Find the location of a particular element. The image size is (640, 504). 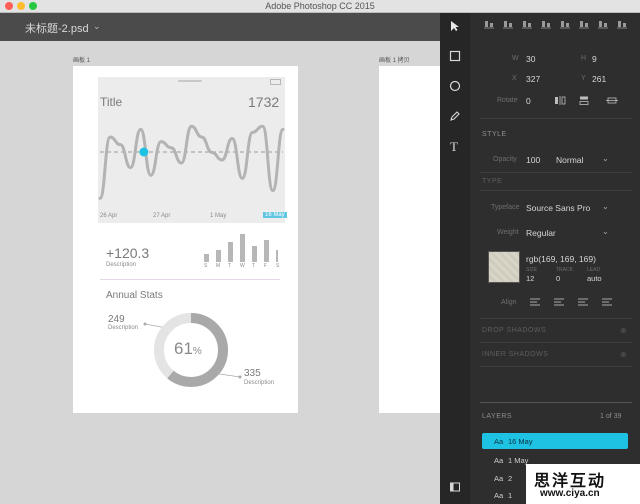

typeface-select: Source Sans Pro is located at coordinates (558, 208).